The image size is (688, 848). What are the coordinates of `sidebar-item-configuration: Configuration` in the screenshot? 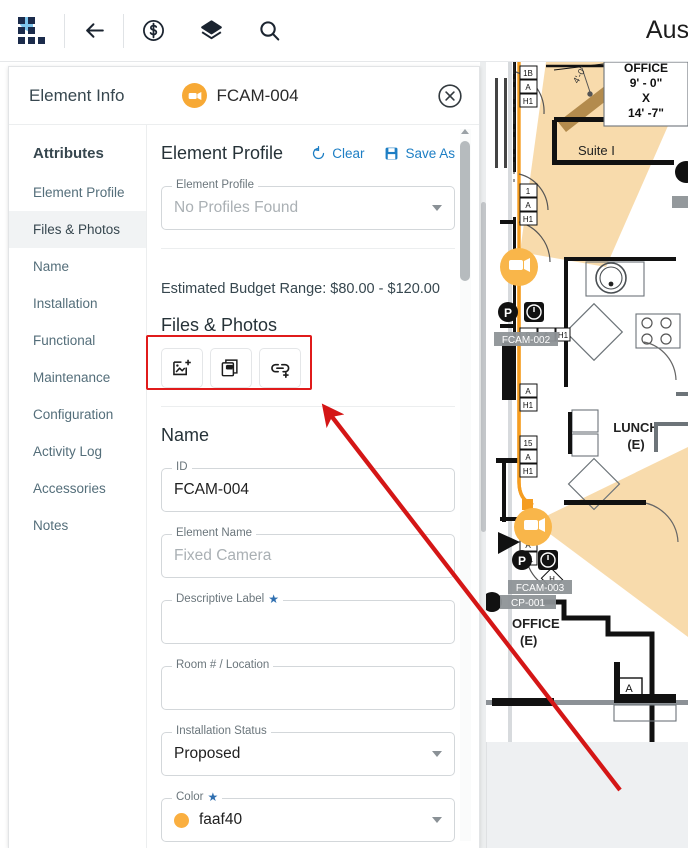 It's located at (77, 414).